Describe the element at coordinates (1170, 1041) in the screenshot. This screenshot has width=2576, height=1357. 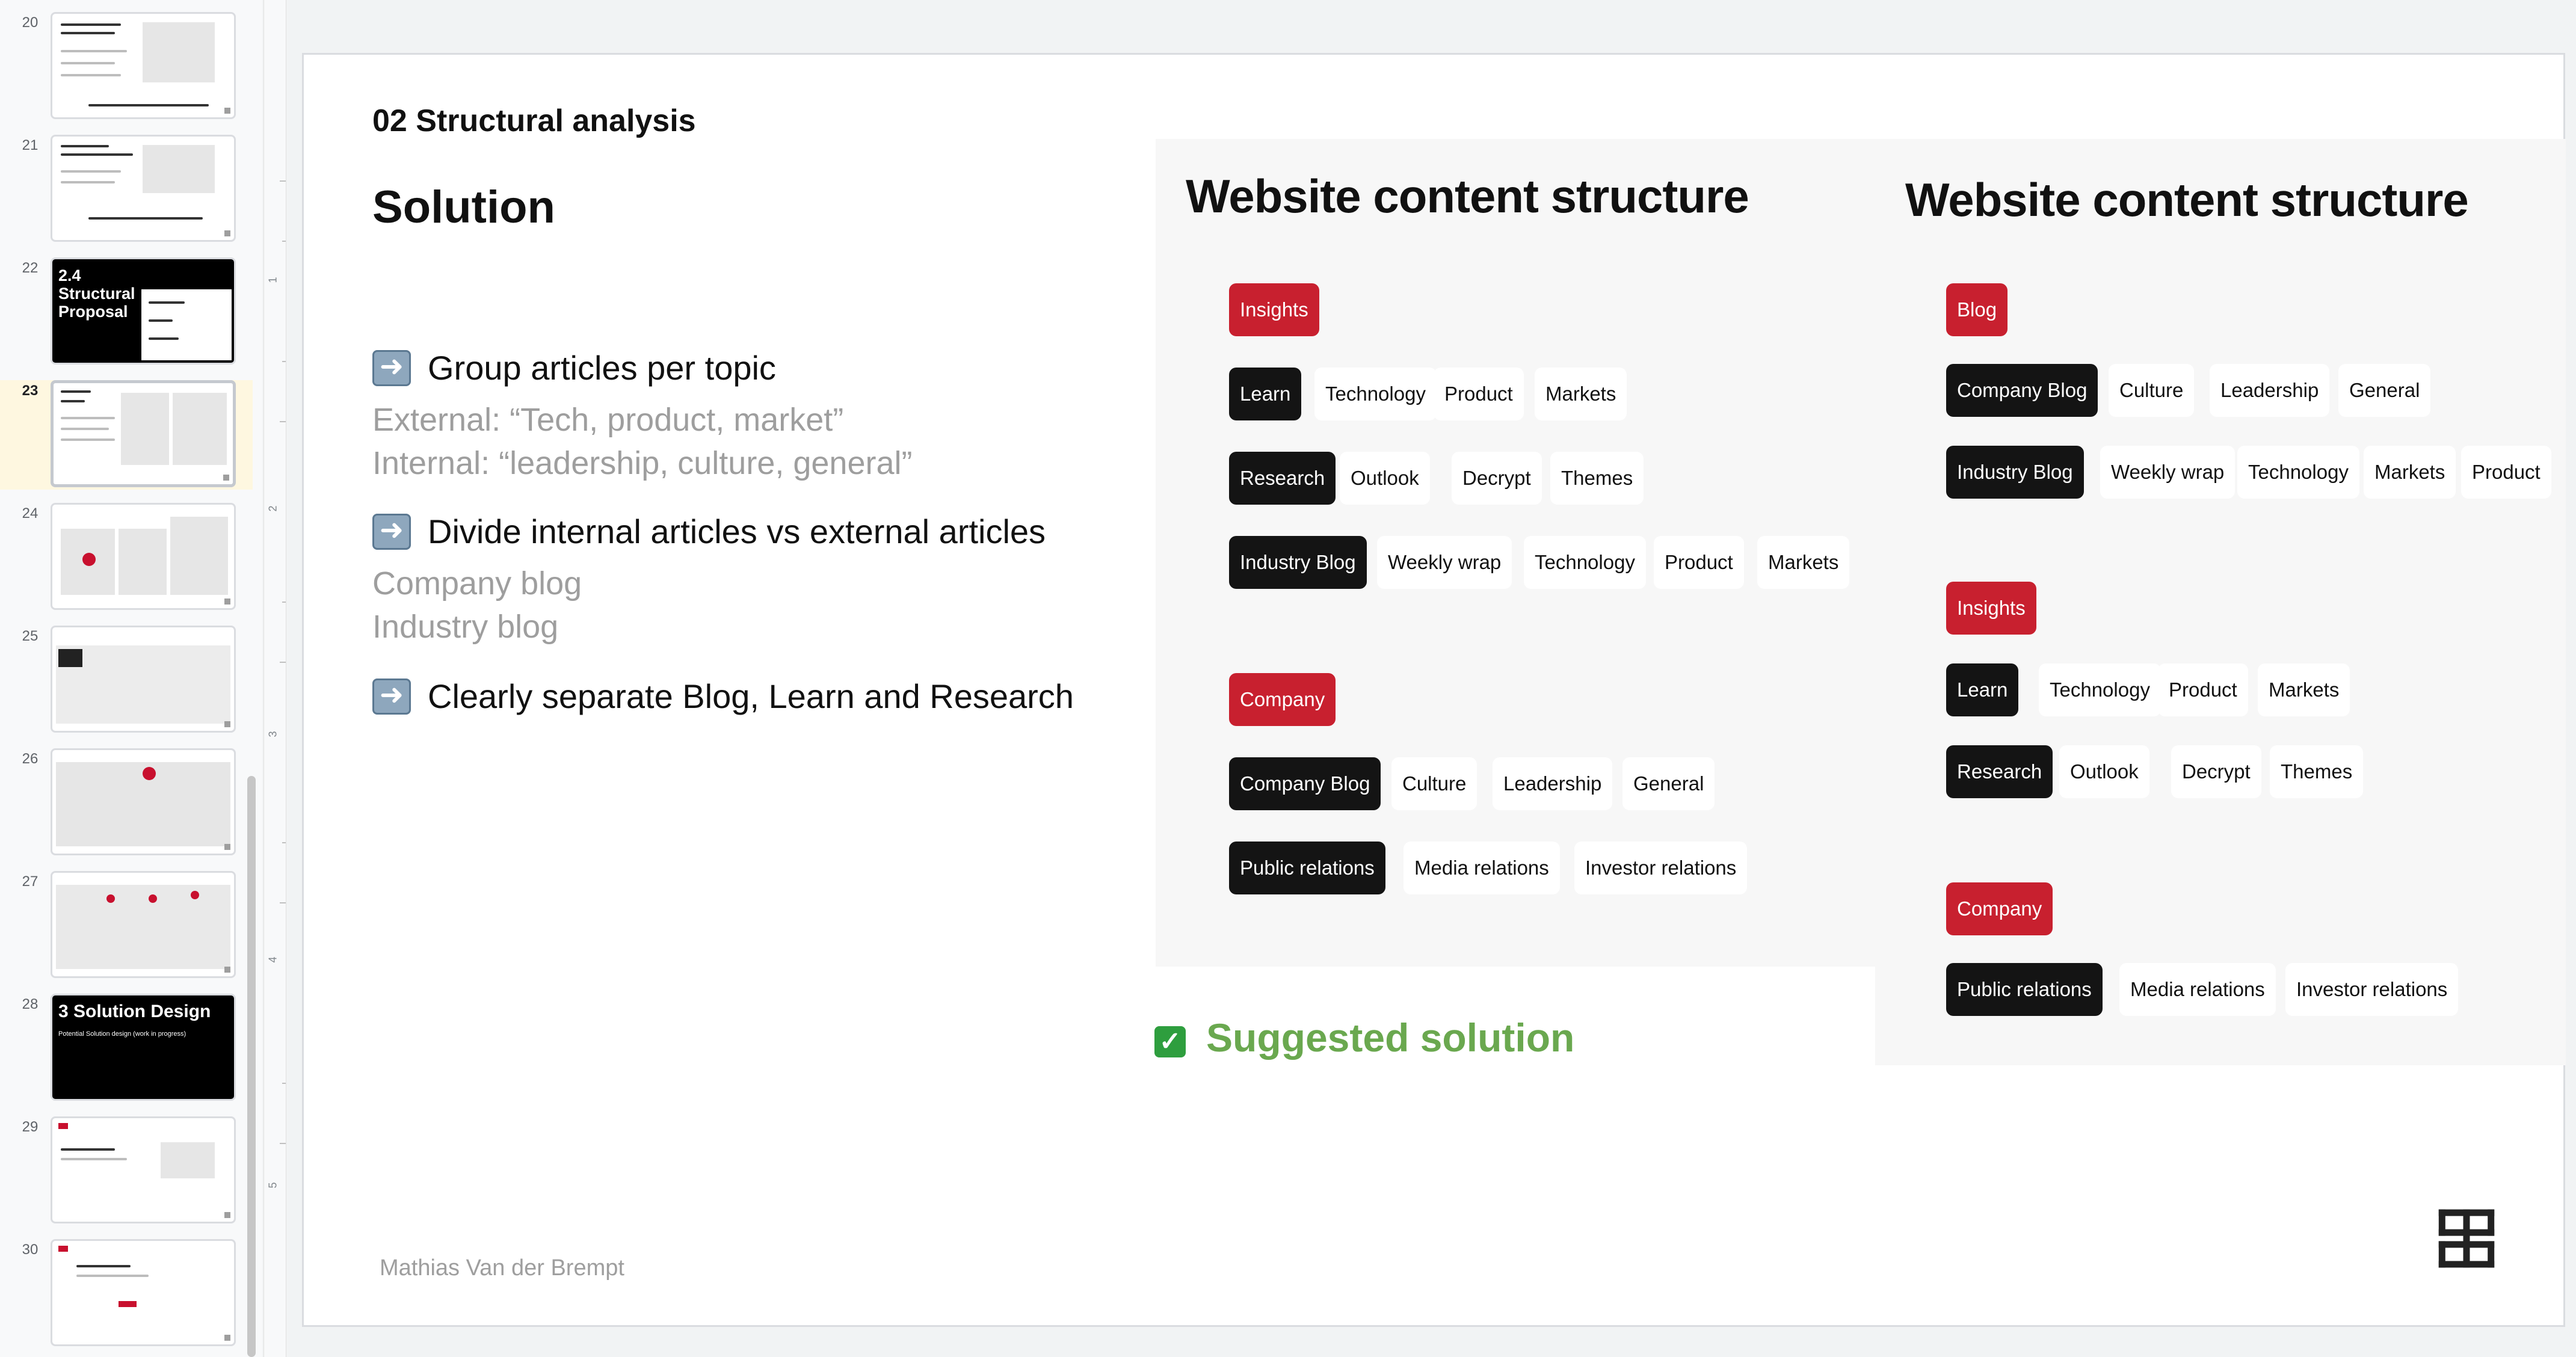
I see `check-icon: ✓` at that location.